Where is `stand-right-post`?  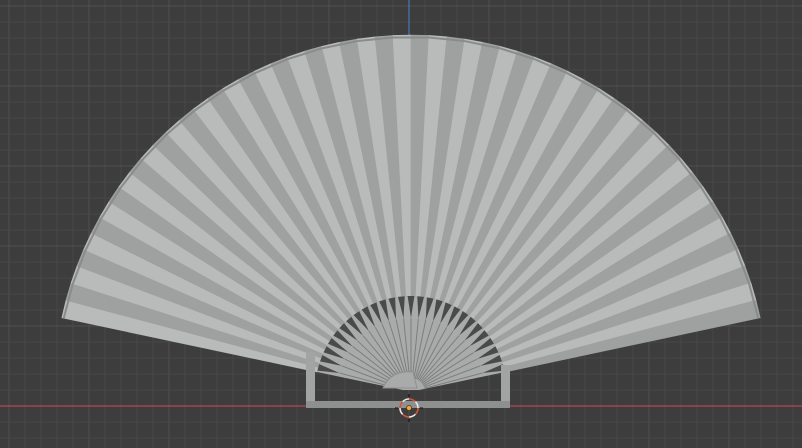
stand-right-post is located at coordinates (505, 386).